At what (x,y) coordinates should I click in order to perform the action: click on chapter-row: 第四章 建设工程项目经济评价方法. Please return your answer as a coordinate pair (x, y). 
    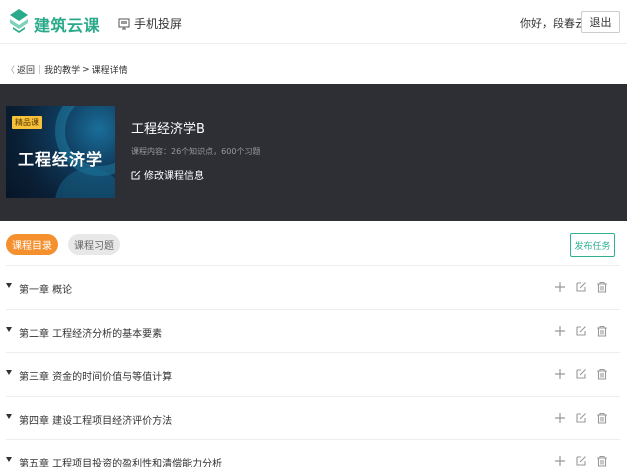
    Looking at the image, I should click on (313, 417).